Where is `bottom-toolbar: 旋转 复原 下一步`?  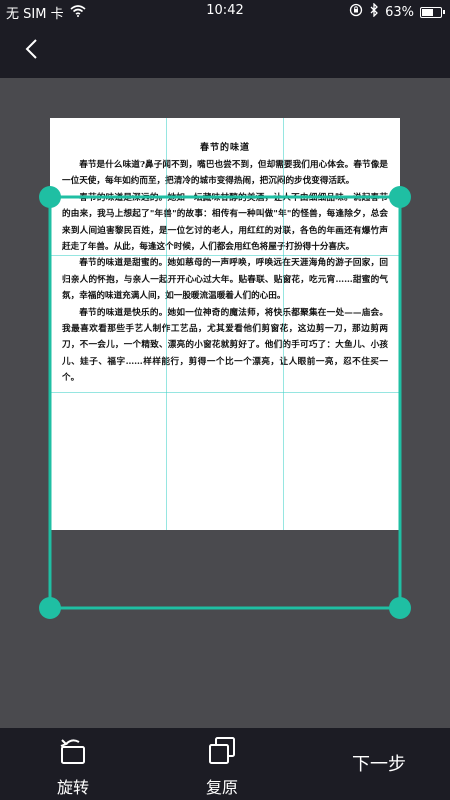
bottom-toolbar: 旋转 复原 下一步 is located at coordinates (225, 764).